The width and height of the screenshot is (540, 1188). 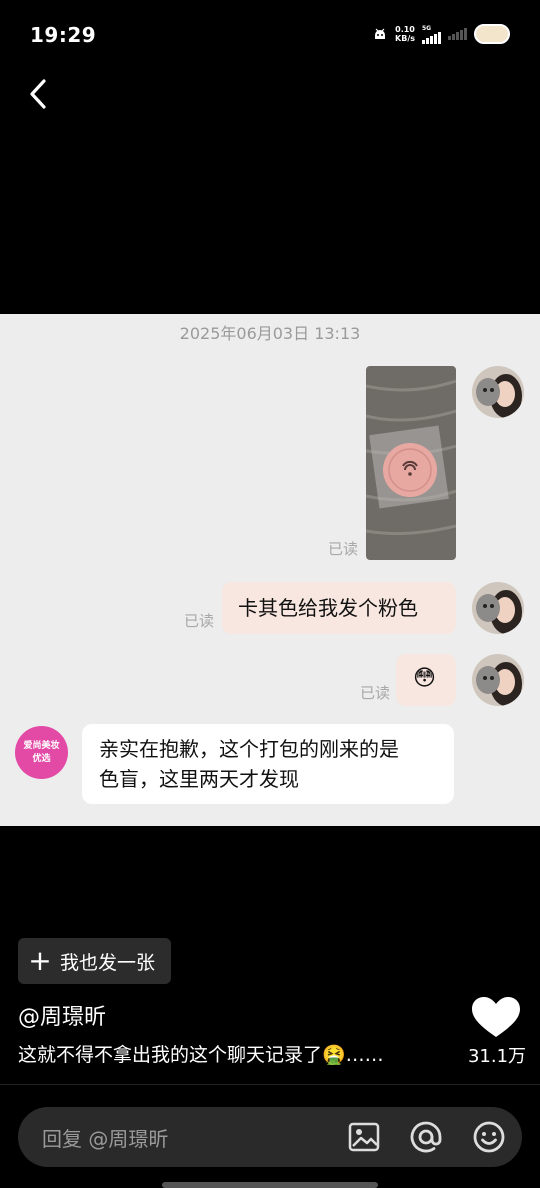 What do you see at coordinates (411, 463) in the screenshot?
I see `image-message` at bounding box center [411, 463].